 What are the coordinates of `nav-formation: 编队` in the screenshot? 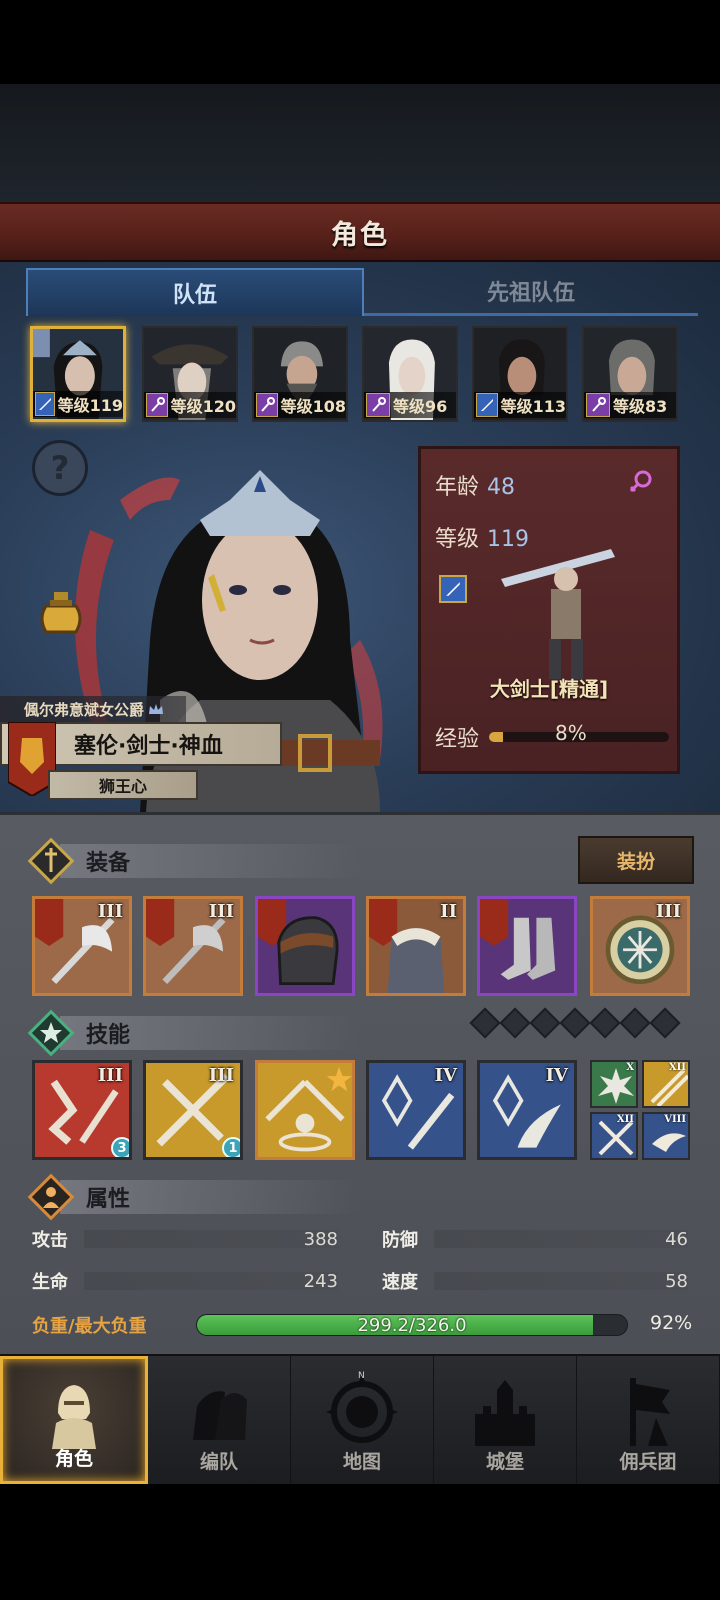 It's located at (219, 1420).